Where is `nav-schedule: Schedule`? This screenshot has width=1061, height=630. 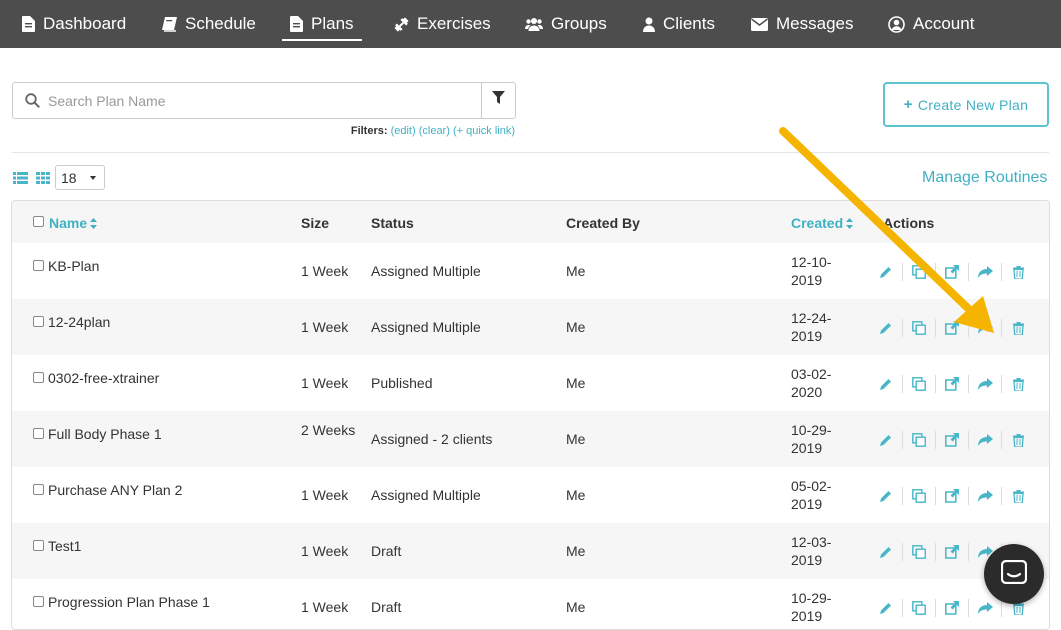 nav-schedule: Schedule is located at coordinates (209, 24).